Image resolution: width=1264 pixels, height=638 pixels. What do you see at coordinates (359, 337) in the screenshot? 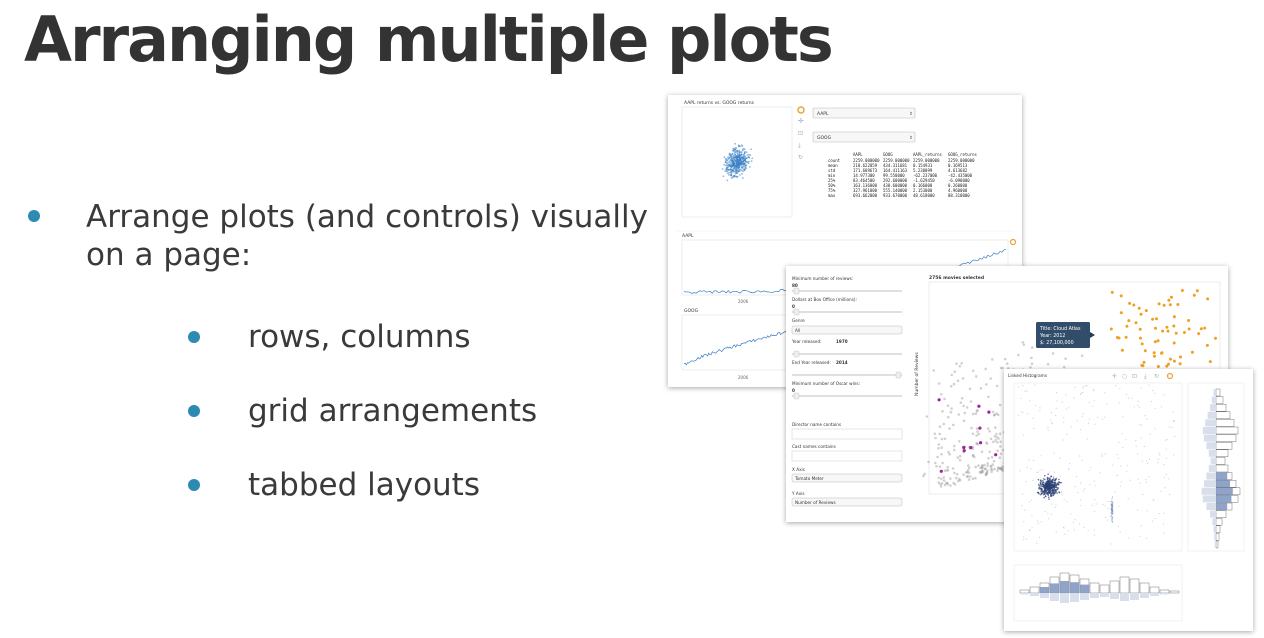
I see `sub-bullet-text: rows, columns` at bounding box center [359, 337].